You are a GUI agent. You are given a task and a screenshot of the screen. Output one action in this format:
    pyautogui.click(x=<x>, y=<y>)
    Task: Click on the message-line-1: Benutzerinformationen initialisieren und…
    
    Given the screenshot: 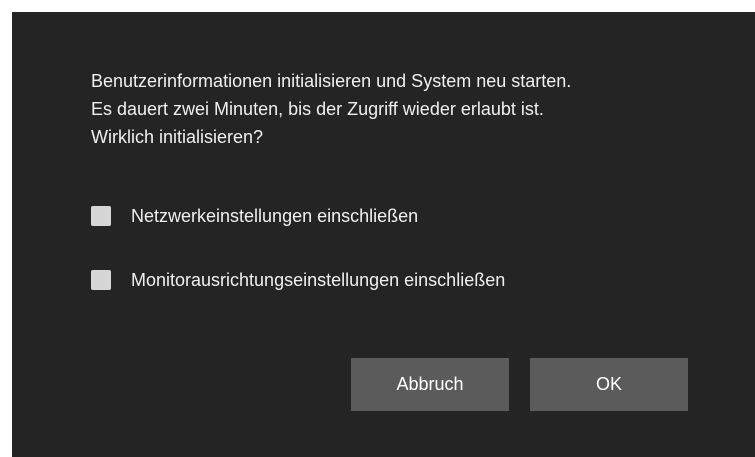 What is the action you would take?
    pyautogui.click(x=331, y=81)
    